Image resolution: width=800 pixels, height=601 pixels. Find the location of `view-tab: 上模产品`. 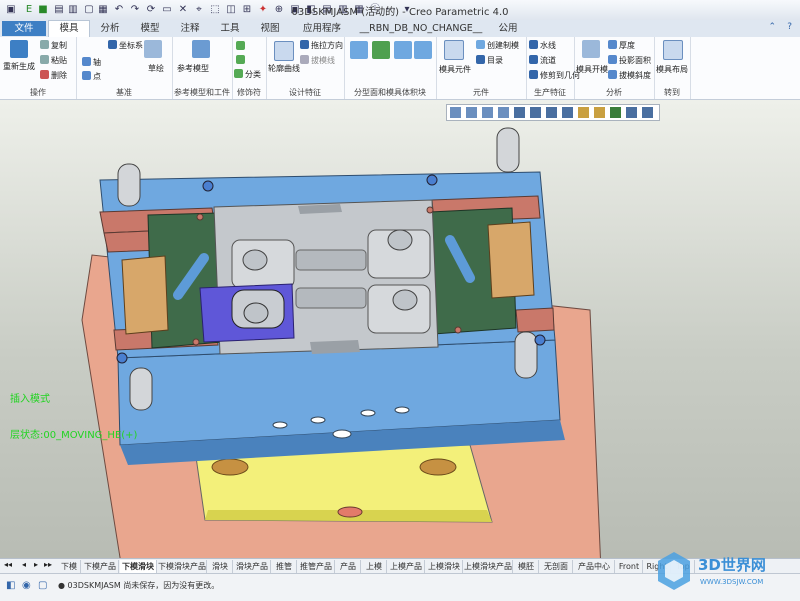

view-tab: 上模产品 is located at coordinates (406, 566).